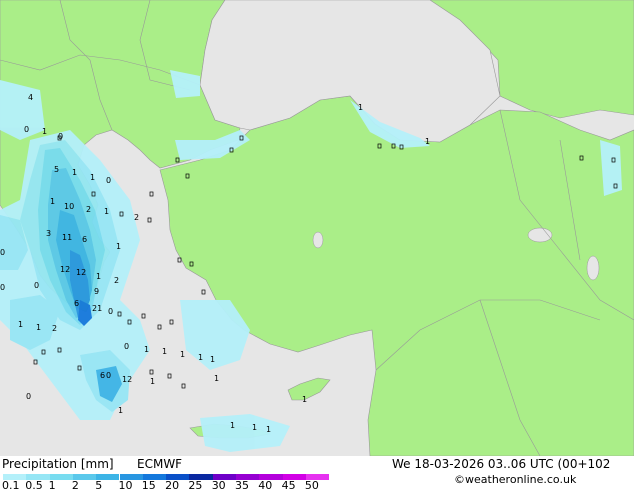  What do you see at coordinates (52, 485) in the screenshot?
I see `legend-tick-label: 1` at bounding box center [52, 485].